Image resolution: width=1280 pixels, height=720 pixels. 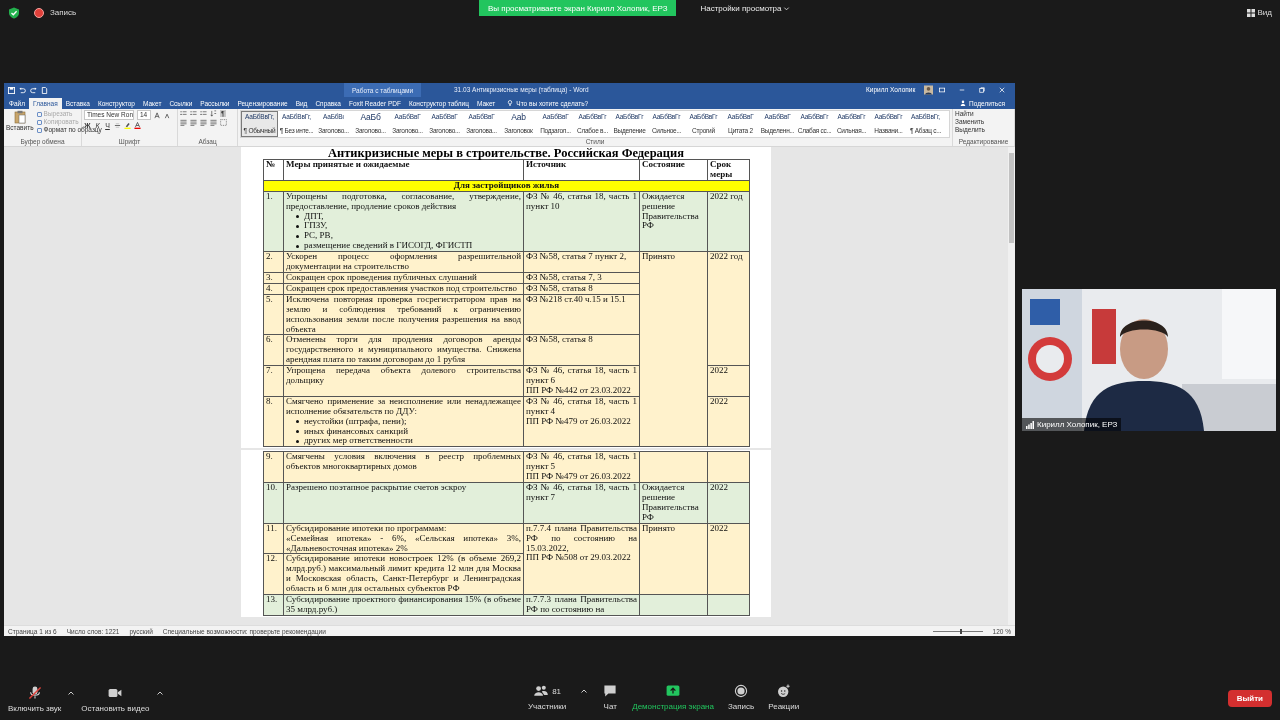 I want to click on cell-text: Исключена повторная проверка госрегистратором прав на землю и соблюдения требований к ограничению использования земли после получения разрешения на ввод объекта, so click(x=403, y=314).